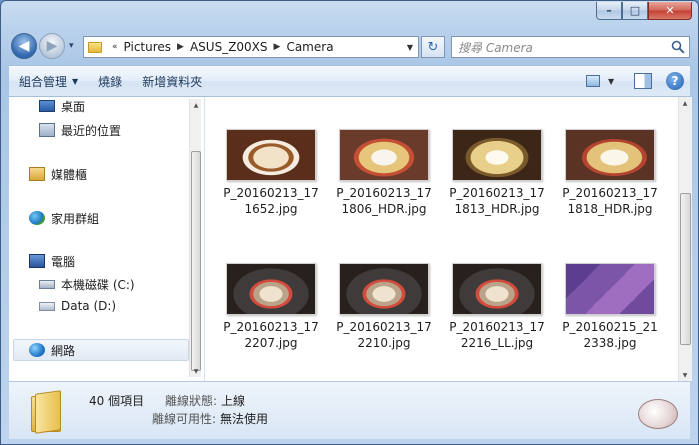 The width and height of the screenshot is (699, 445). Describe the element at coordinates (495, 47) in the screenshot. I see `search-placeholder: 搜尋 Camera` at that location.